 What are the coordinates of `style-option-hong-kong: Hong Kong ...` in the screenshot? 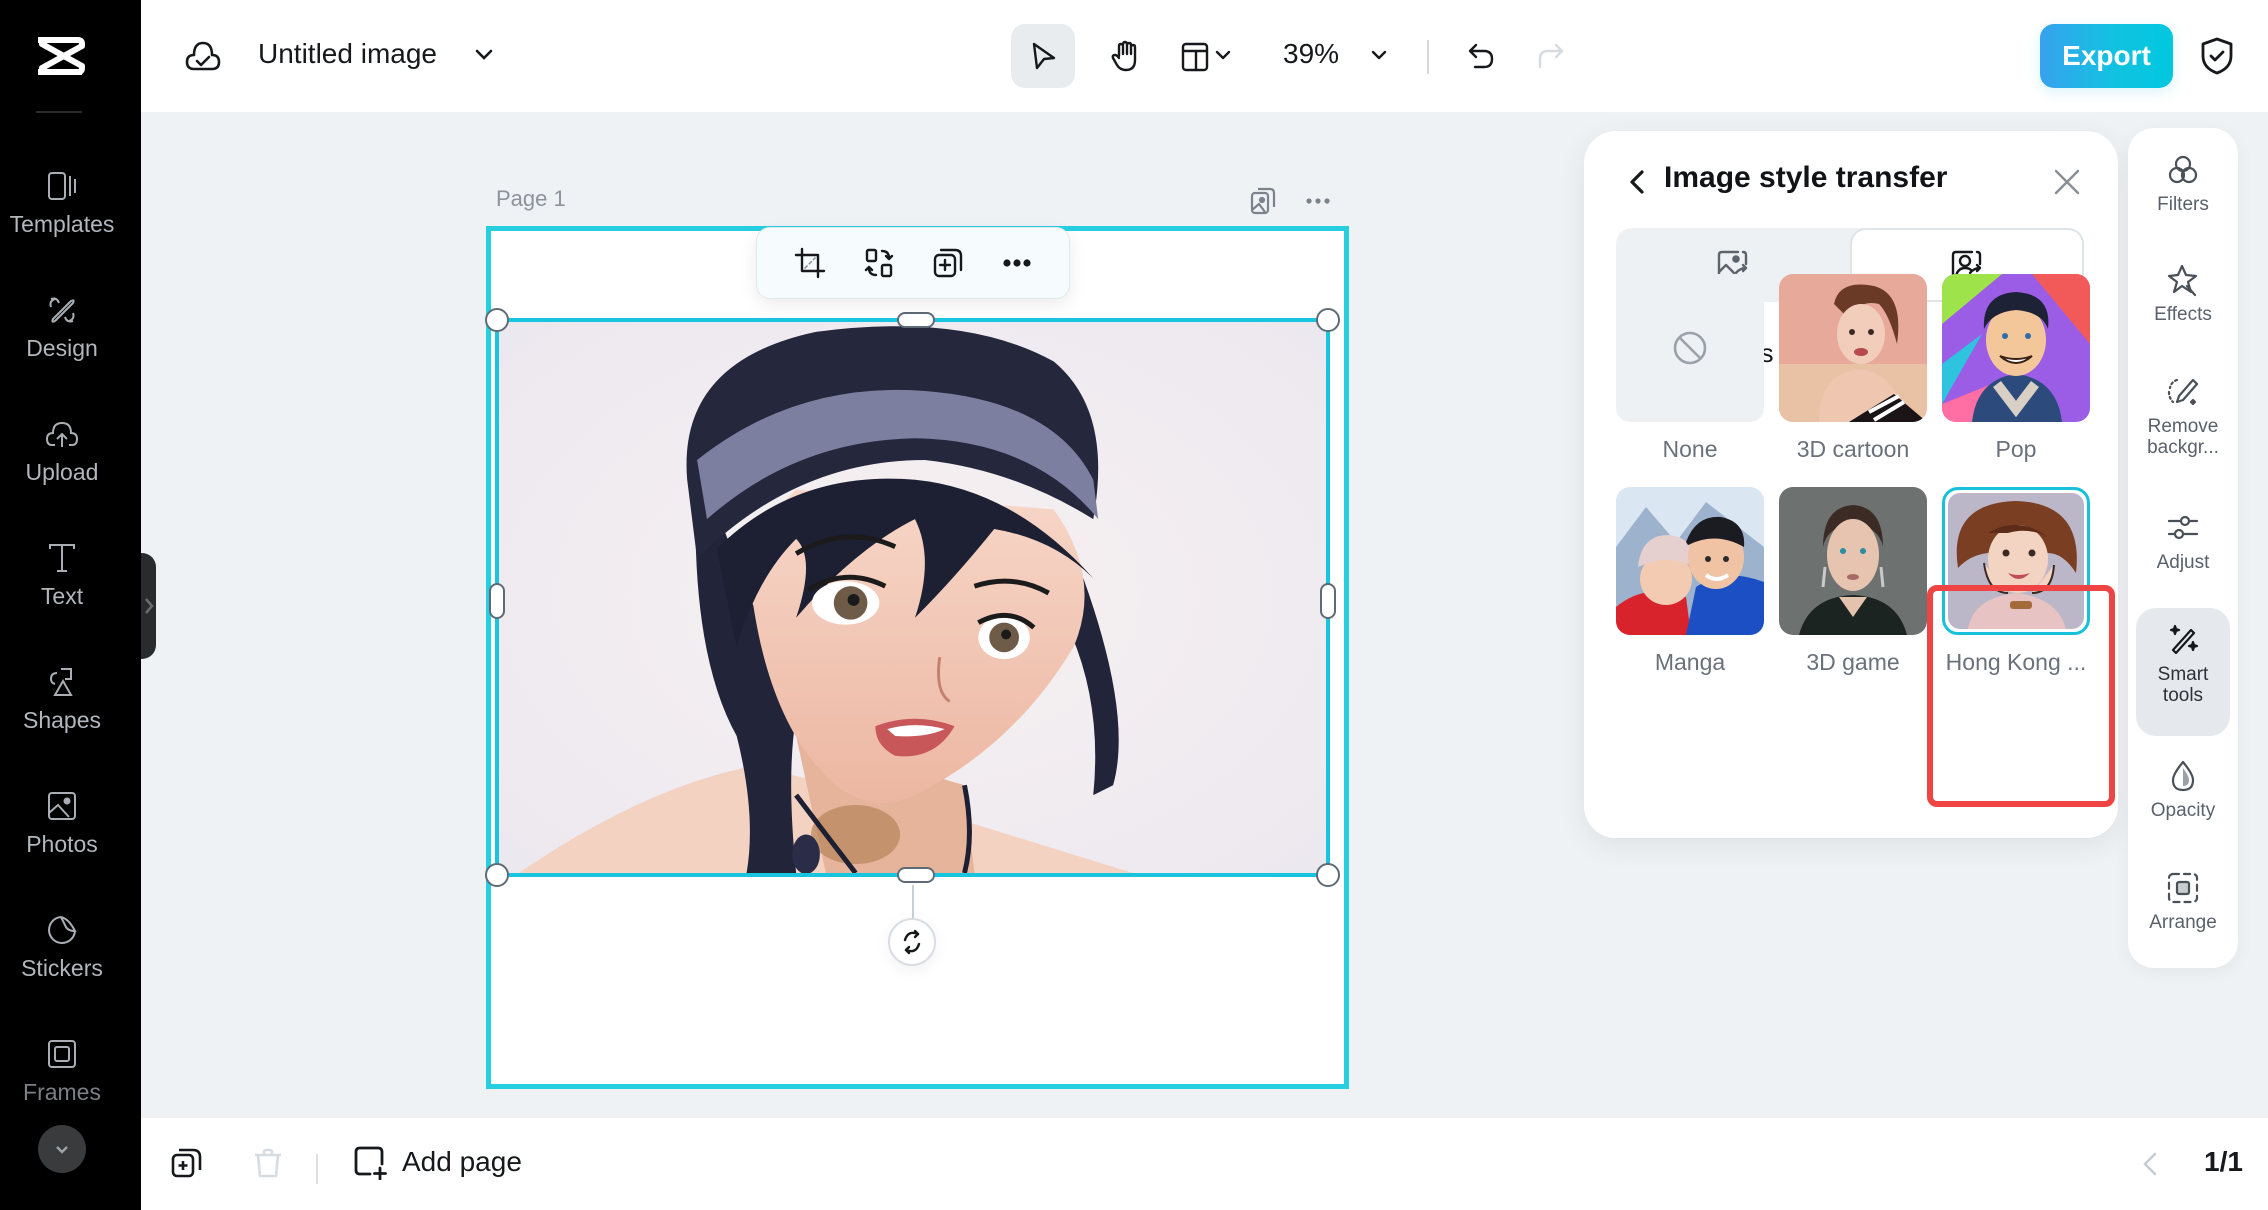 It's located at (2016, 581).